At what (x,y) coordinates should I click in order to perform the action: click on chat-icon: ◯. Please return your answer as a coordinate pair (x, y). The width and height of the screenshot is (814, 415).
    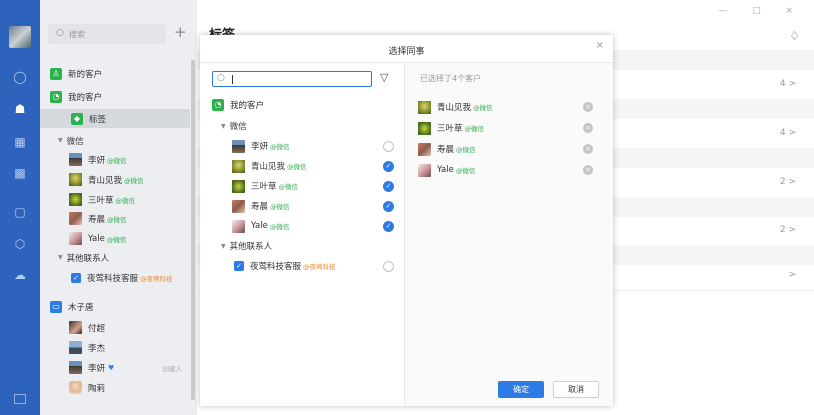
    Looking at the image, I should click on (20, 77).